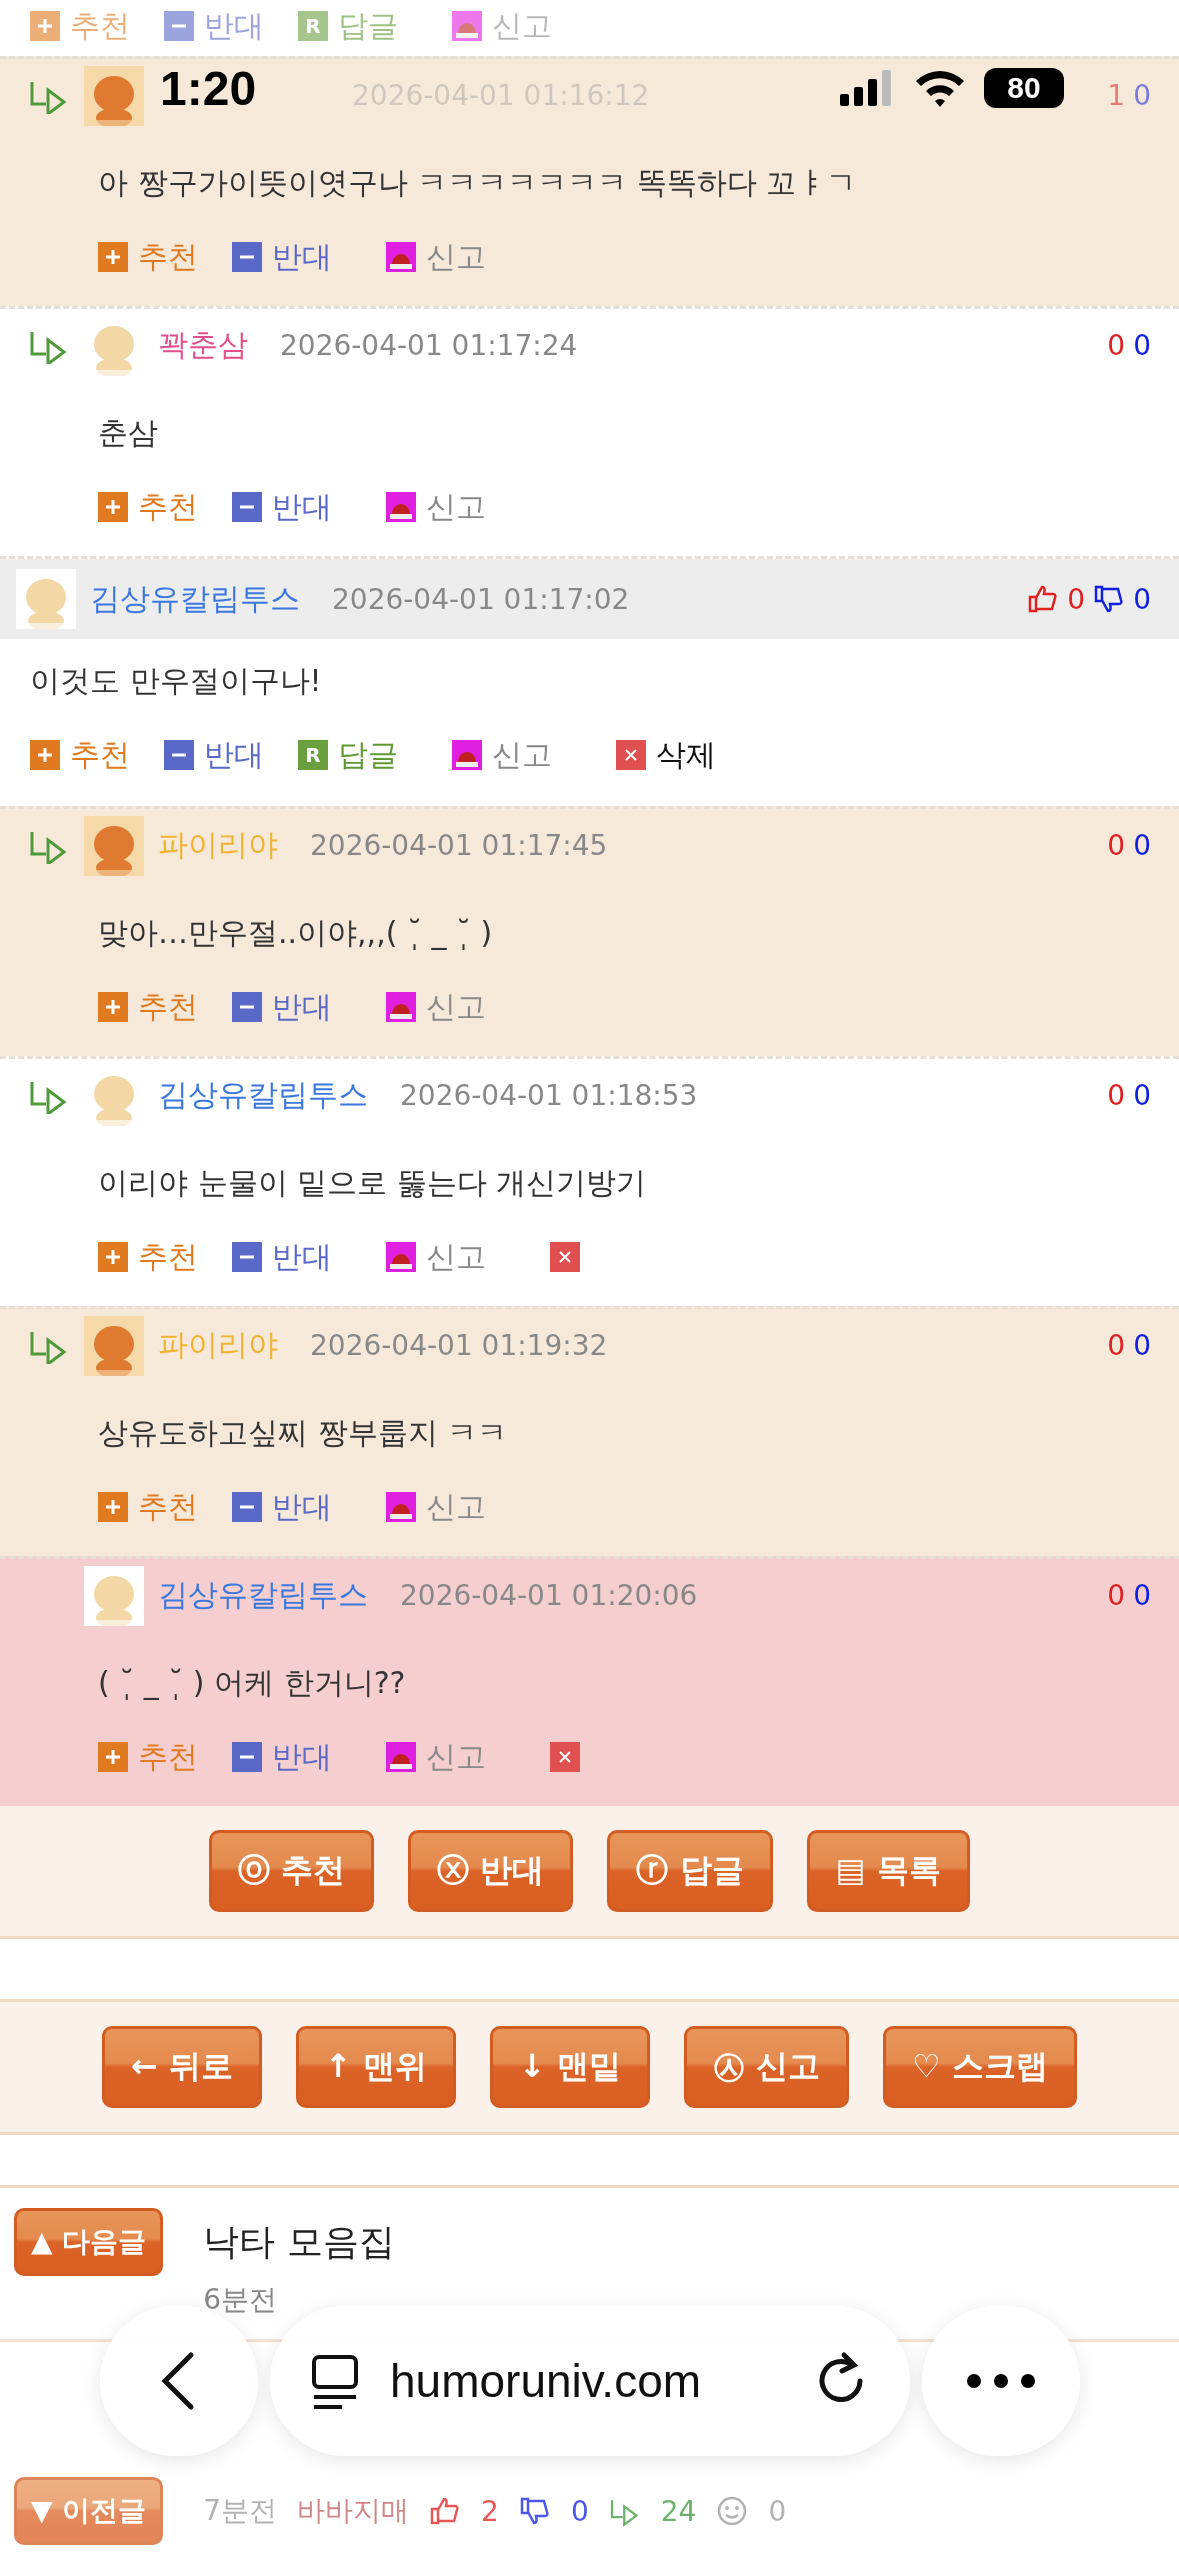 This screenshot has height=2556, width=1179. What do you see at coordinates (376, 2067) in the screenshot?
I see `nav-button: ↑ 맨위` at bounding box center [376, 2067].